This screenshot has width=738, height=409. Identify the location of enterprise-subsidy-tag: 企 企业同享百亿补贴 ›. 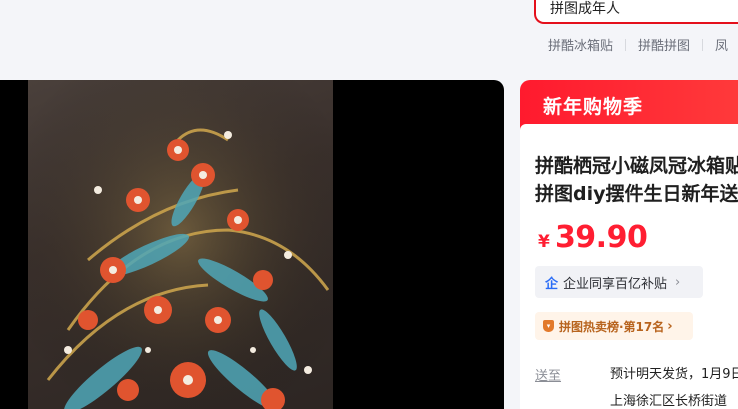
(619, 282).